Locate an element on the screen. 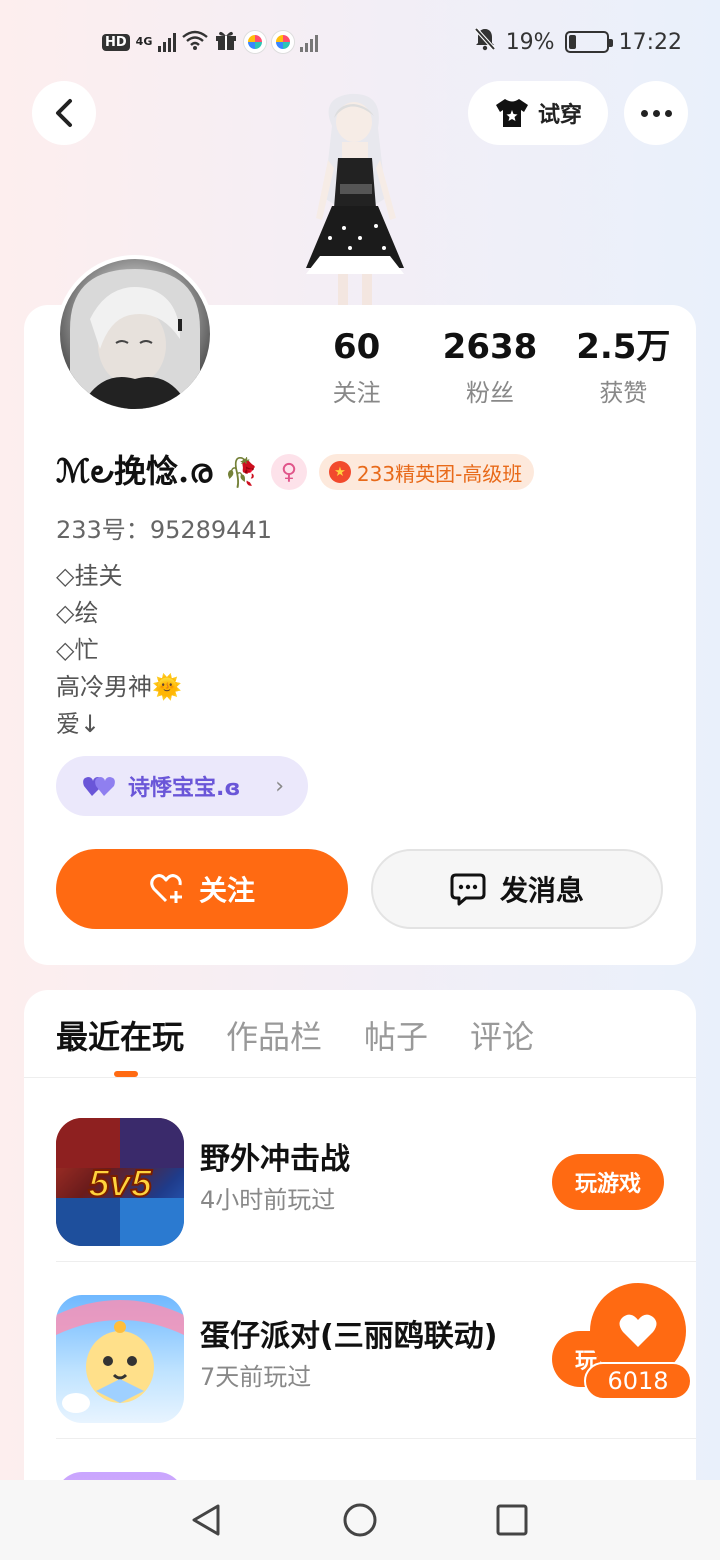  back-arrow-icon is located at coordinates (64, 113).